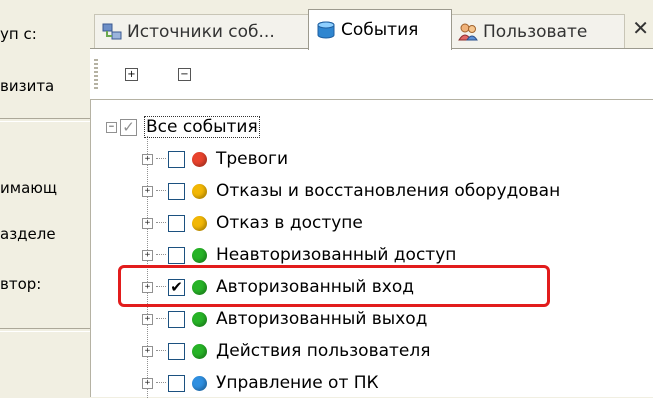  Describe the element at coordinates (21, 284) in the screenshot. I see `left-label-author: втор:` at that location.